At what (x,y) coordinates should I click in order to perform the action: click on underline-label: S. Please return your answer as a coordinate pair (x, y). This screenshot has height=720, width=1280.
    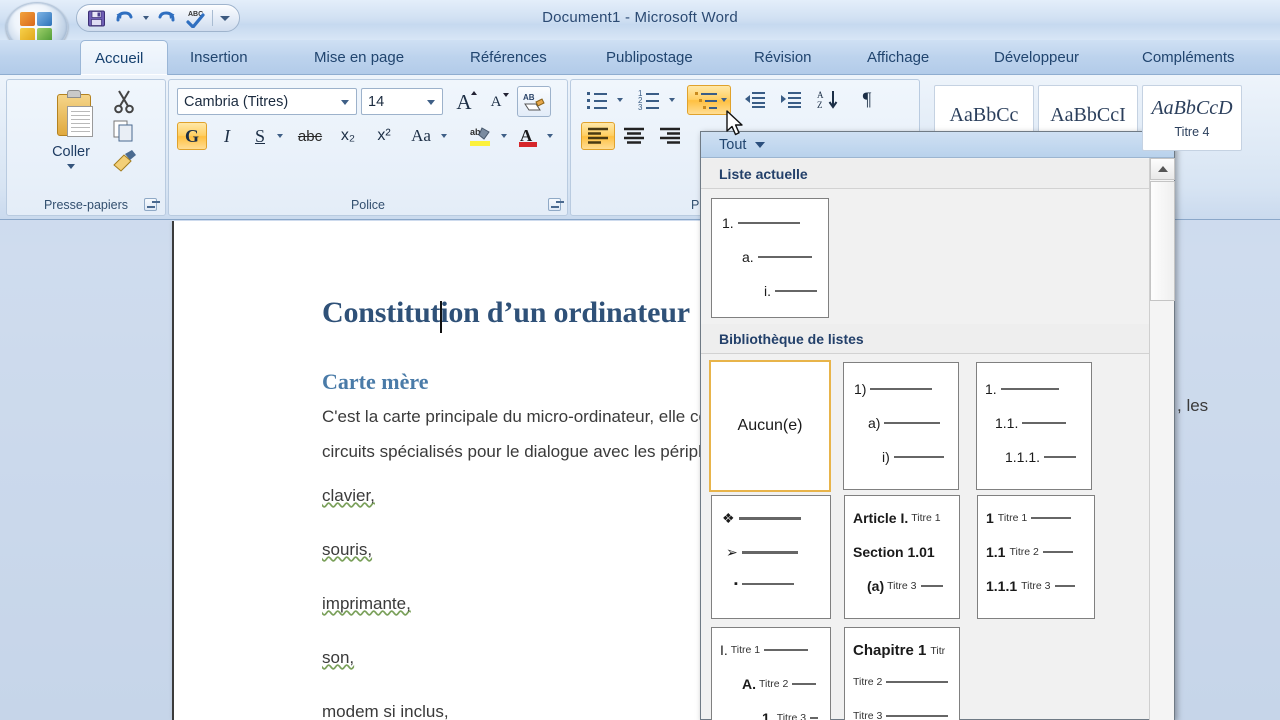
    Looking at the image, I should click on (259, 135).